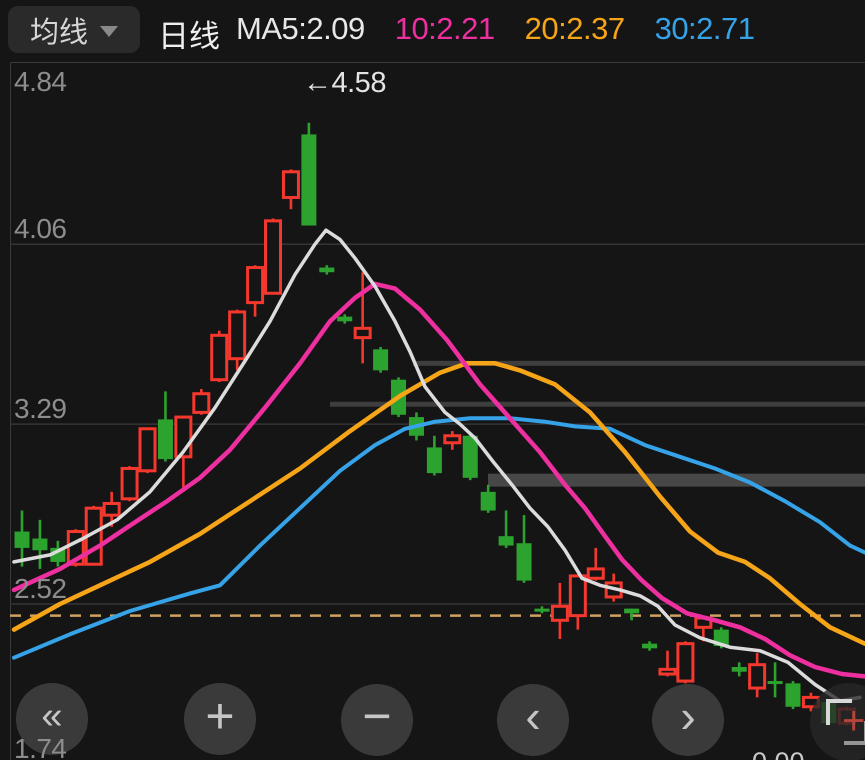 The image size is (865, 760). What do you see at coordinates (52, 715) in the screenshot?
I see `double-chevron-left-icon: «` at bounding box center [52, 715].